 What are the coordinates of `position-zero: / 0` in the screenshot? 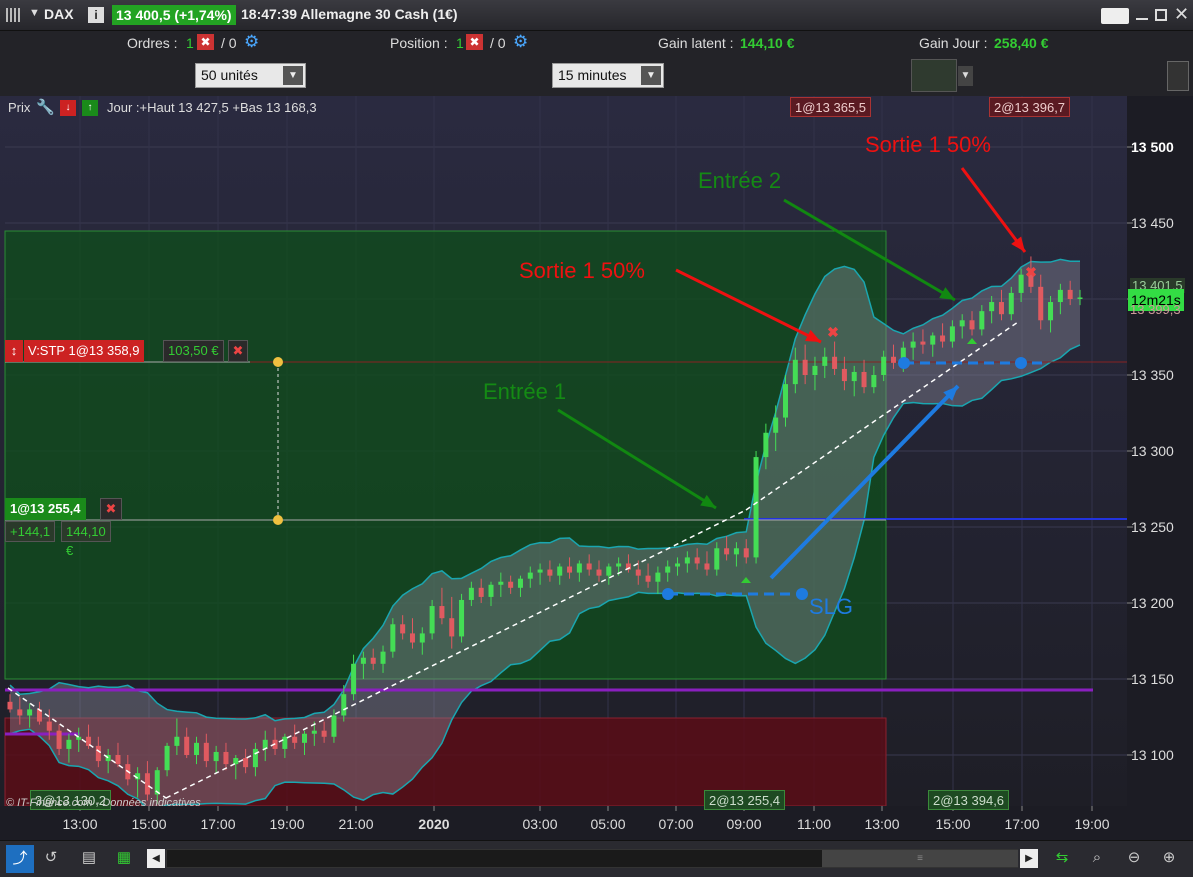 It's located at (498, 43).